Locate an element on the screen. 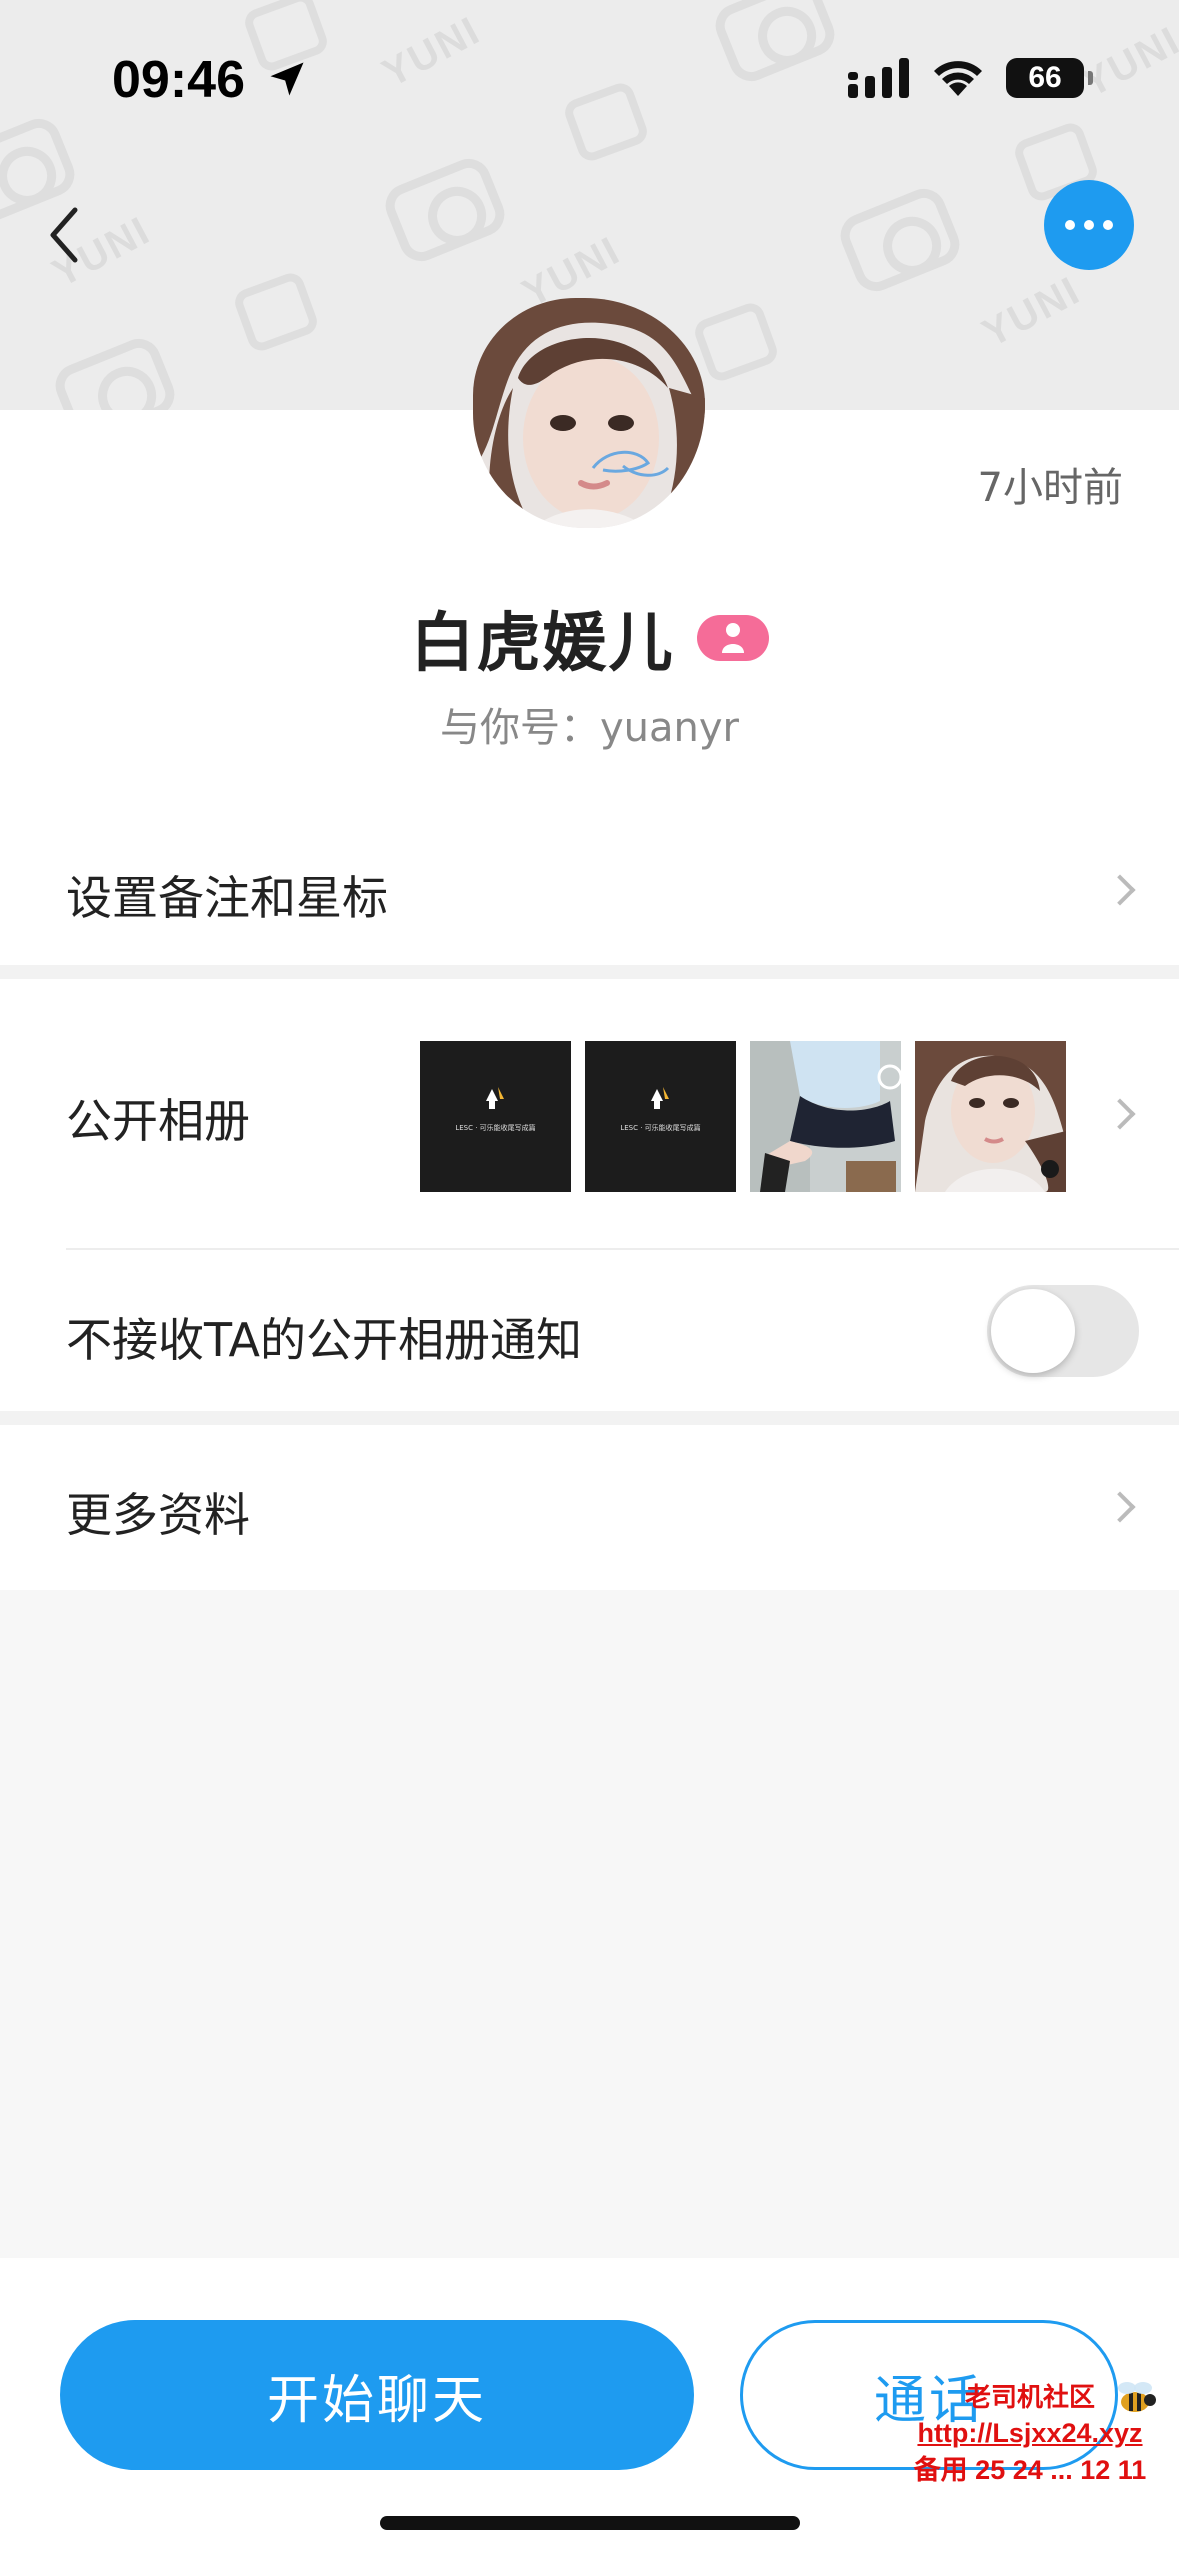  location-arrow-icon is located at coordinates (287, 79).